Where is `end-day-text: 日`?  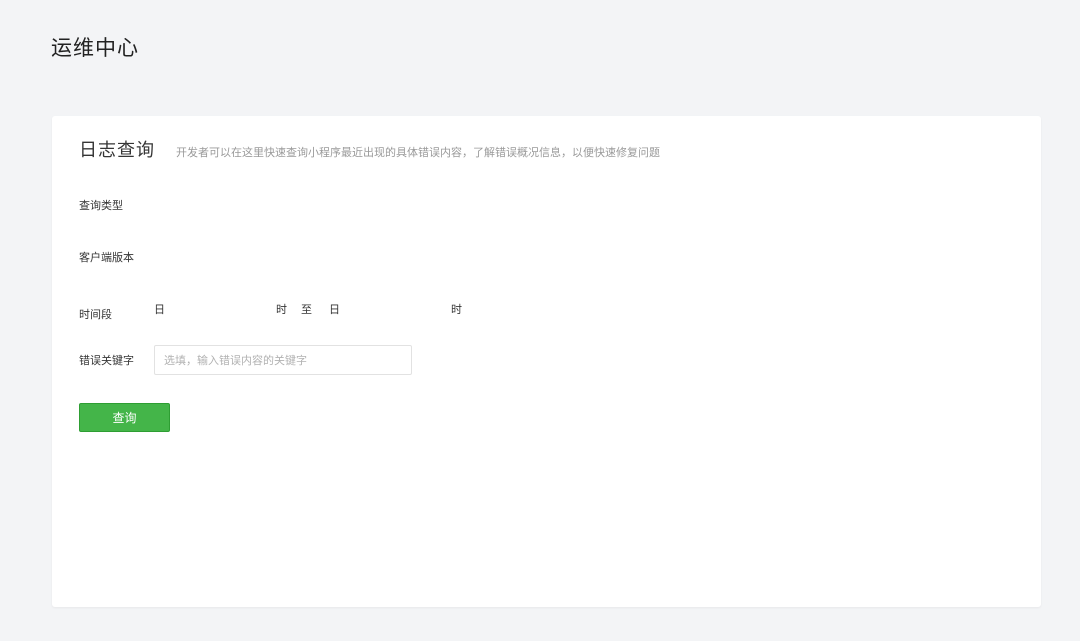
end-day-text: 日 is located at coordinates (334, 309).